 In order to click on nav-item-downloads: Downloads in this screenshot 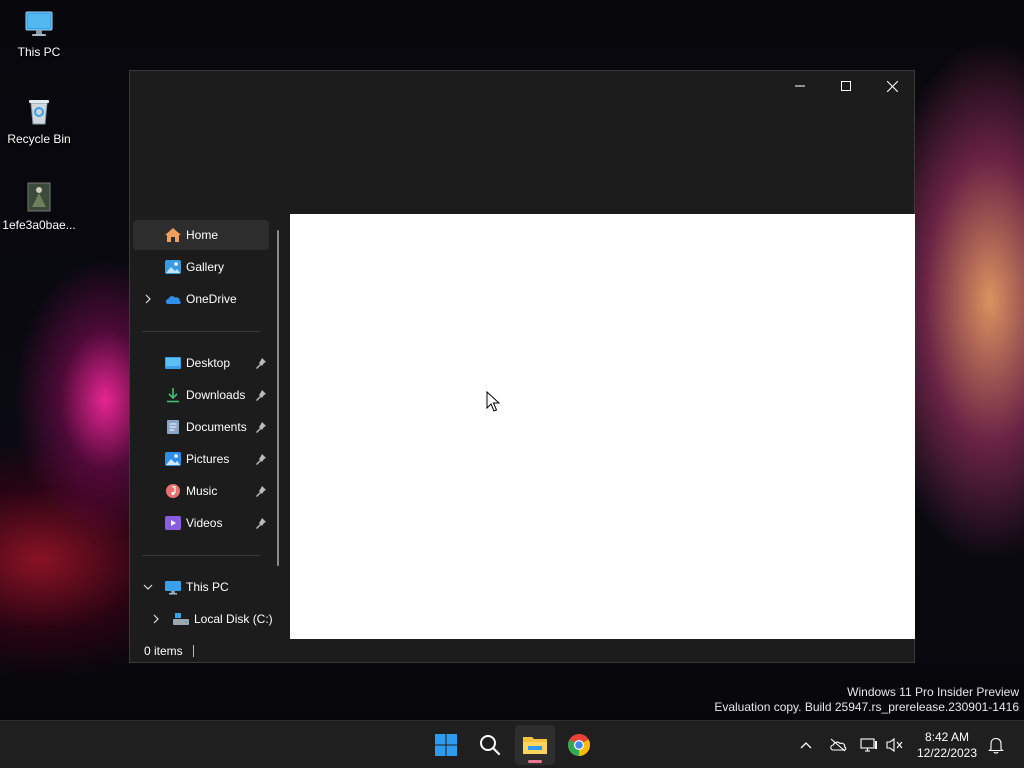, I will do `click(201, 395)`.